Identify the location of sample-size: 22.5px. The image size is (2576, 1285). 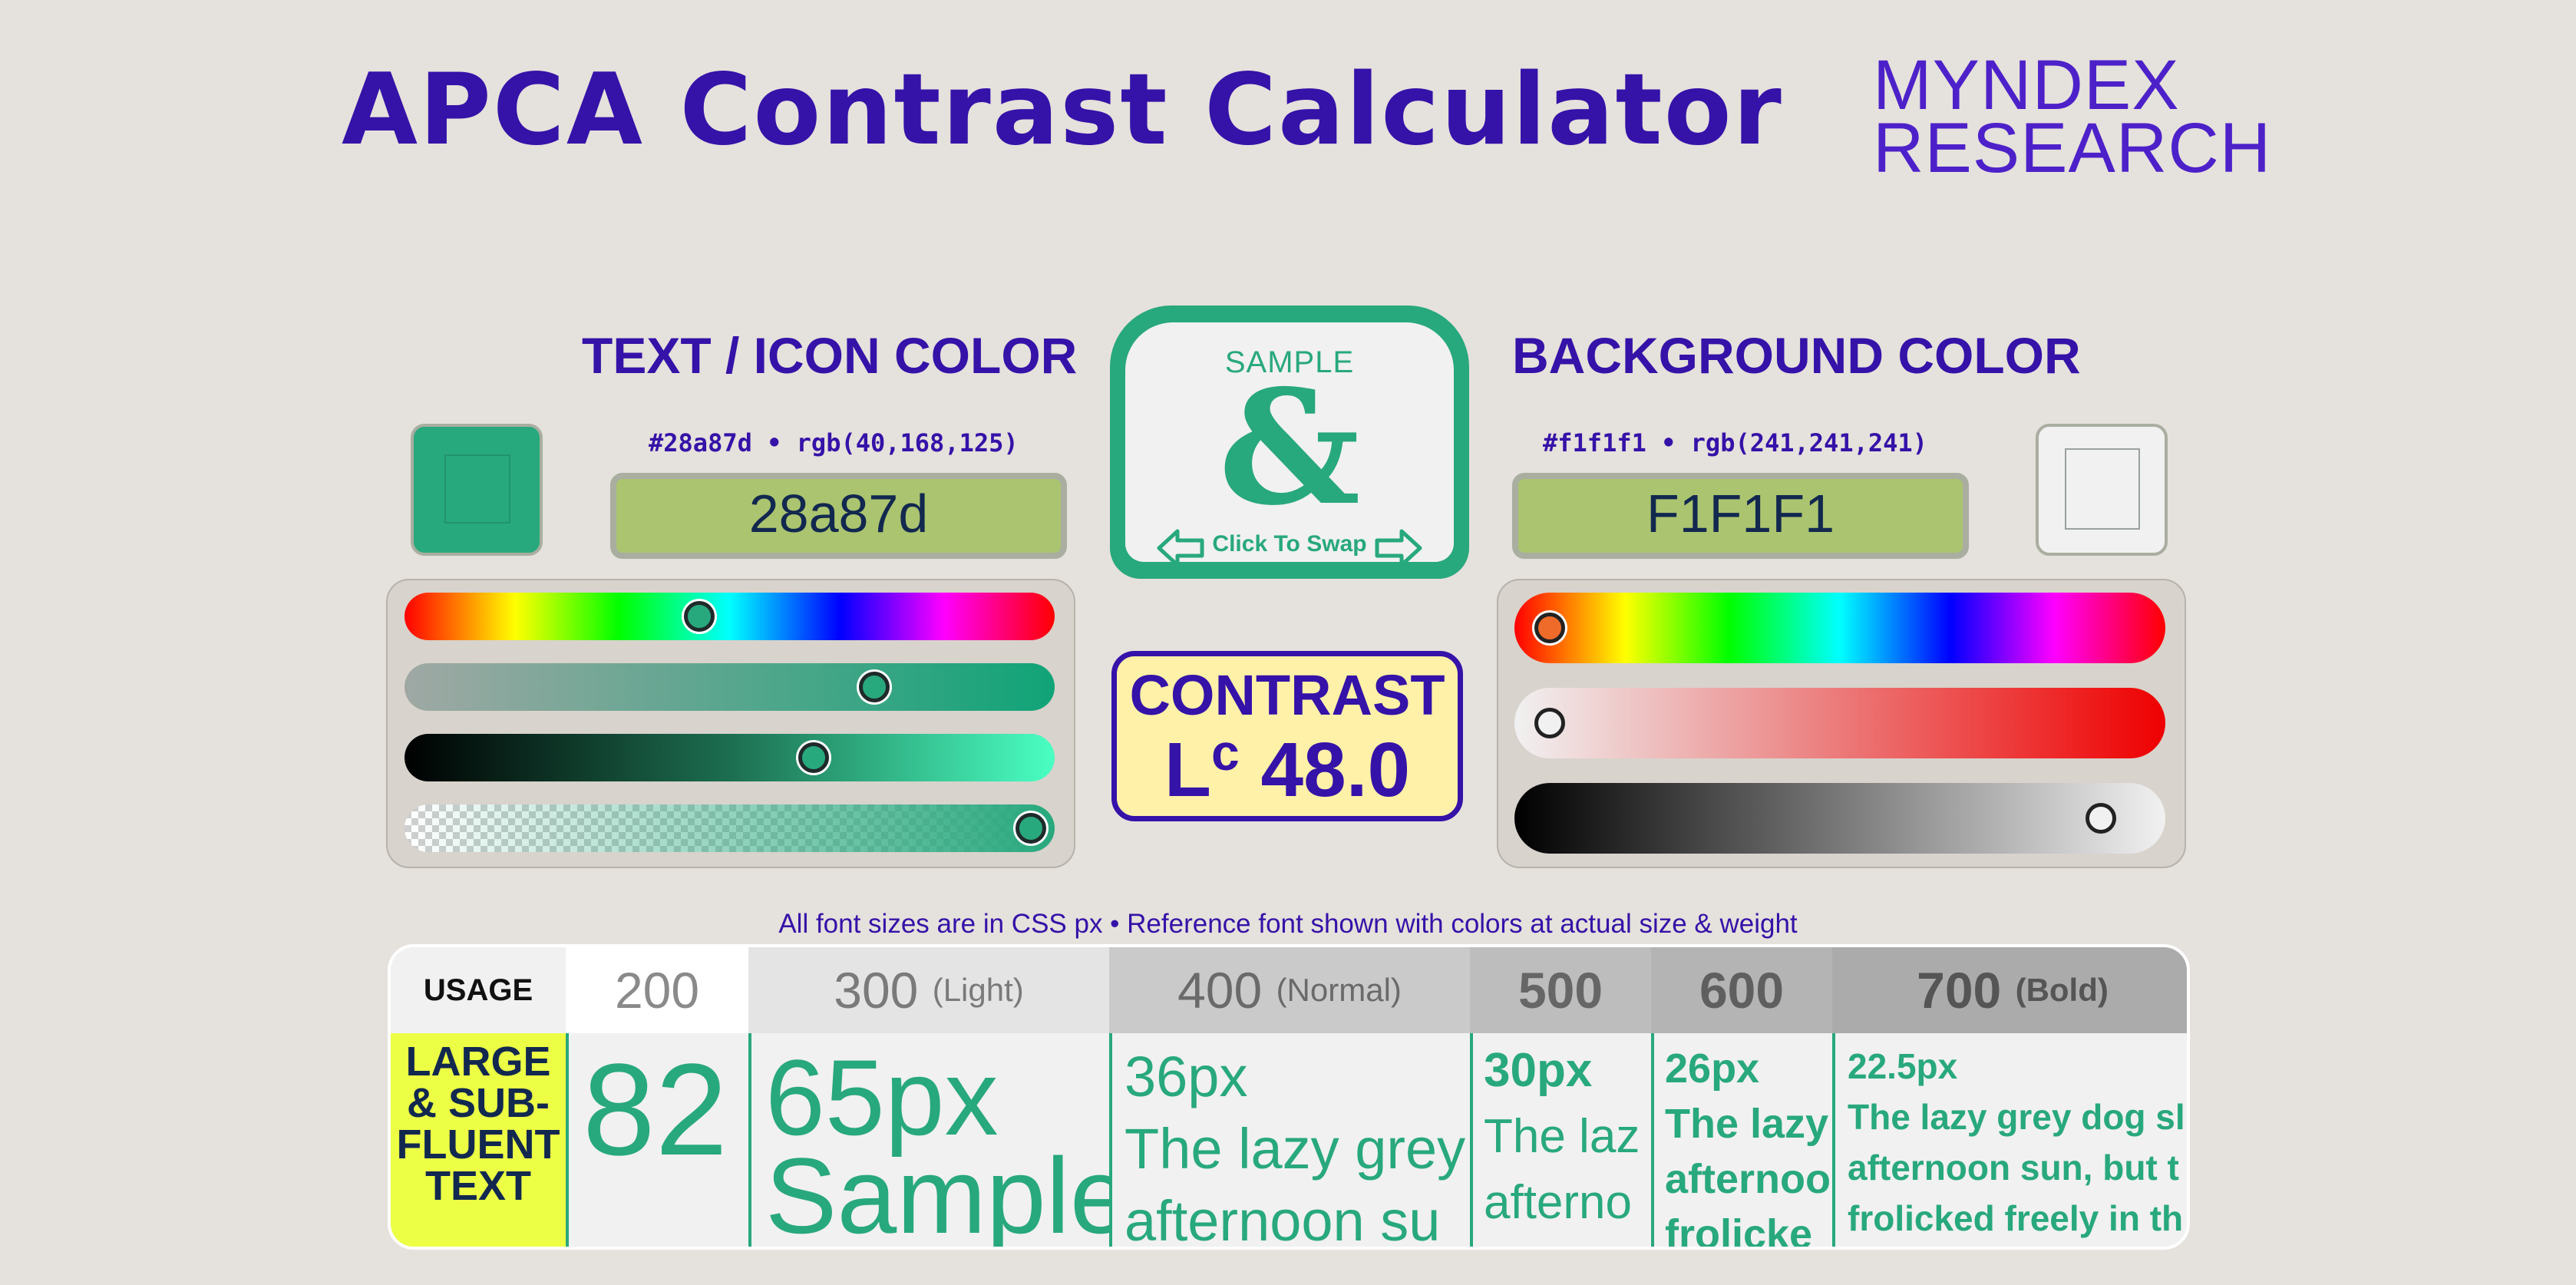
(1903, 1066).